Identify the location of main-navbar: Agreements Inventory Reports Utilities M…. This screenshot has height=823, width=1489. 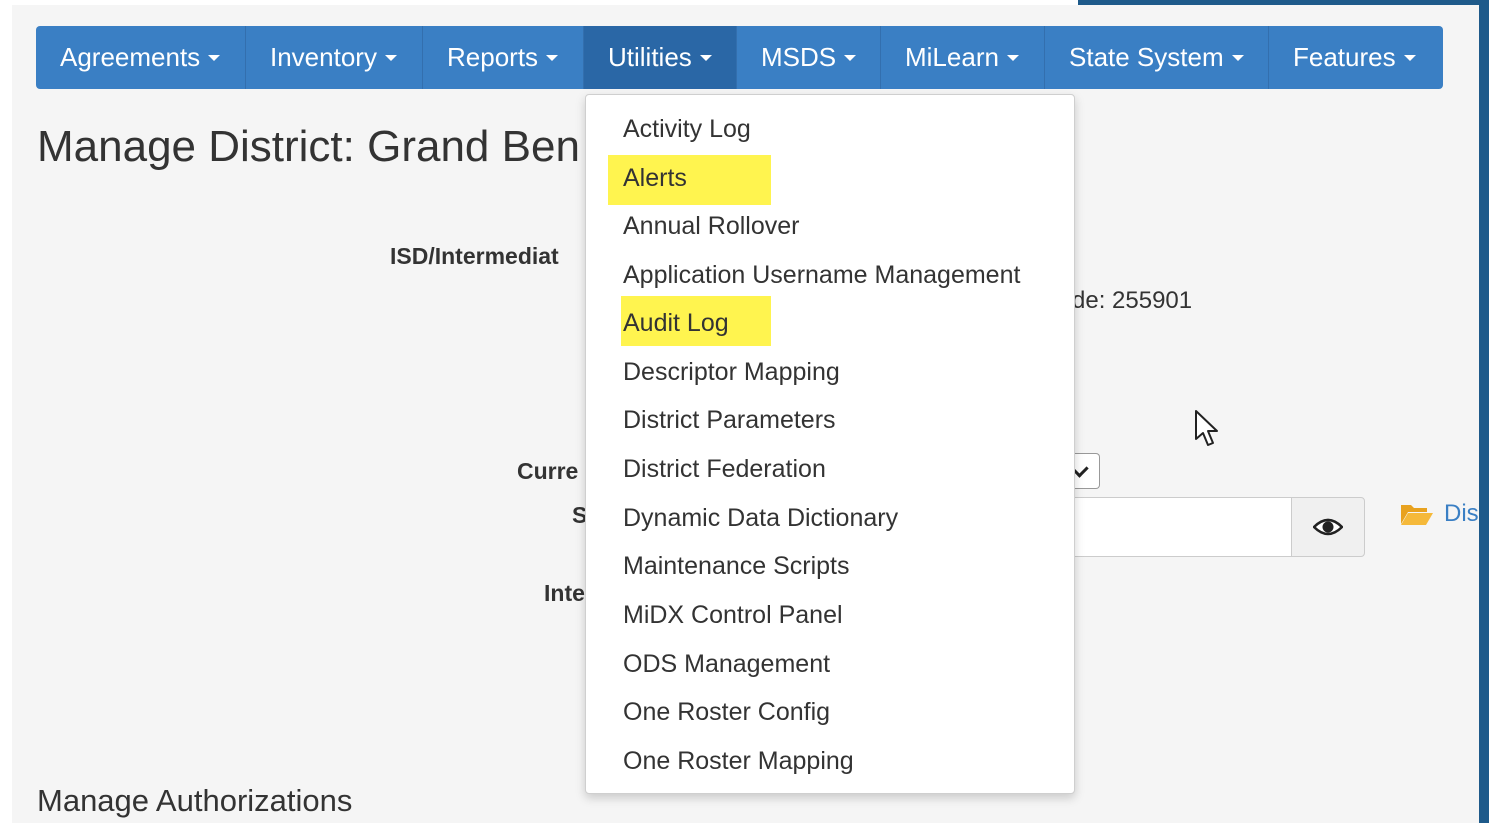
(739, 57).